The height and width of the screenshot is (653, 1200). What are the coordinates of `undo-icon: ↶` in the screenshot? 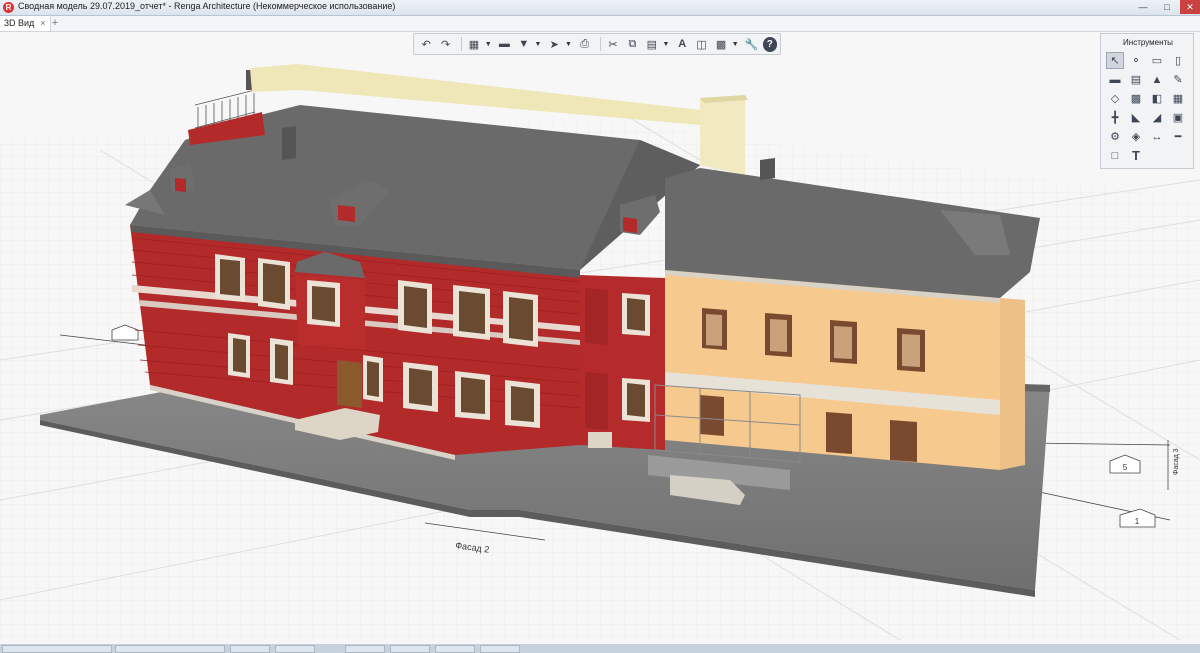 It's located at (426, 44).